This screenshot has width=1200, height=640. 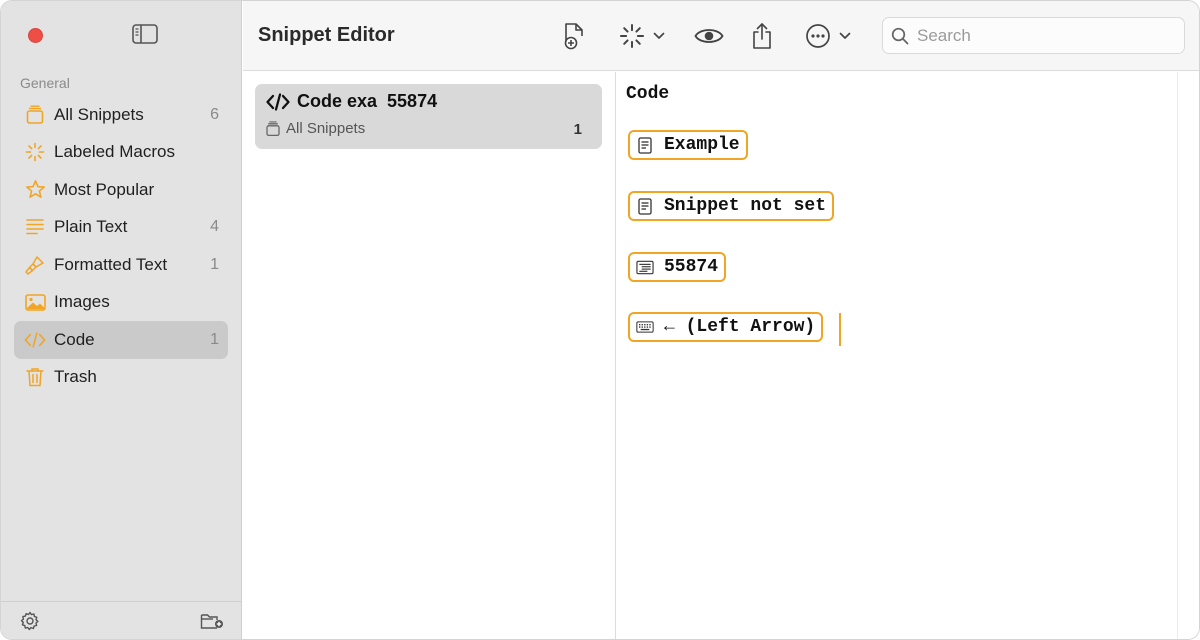 What do you see at coordinates (121, 340) in the screenshot?
I see `sidebar-item-code: Code 1` at bounding box center [121, 340].